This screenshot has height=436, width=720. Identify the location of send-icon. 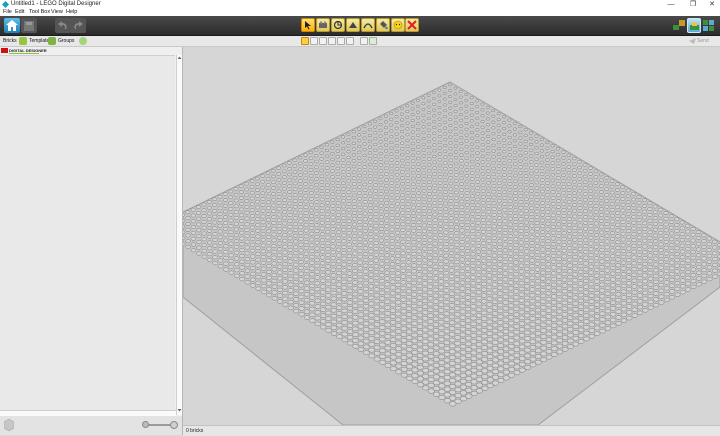
(692, 41).